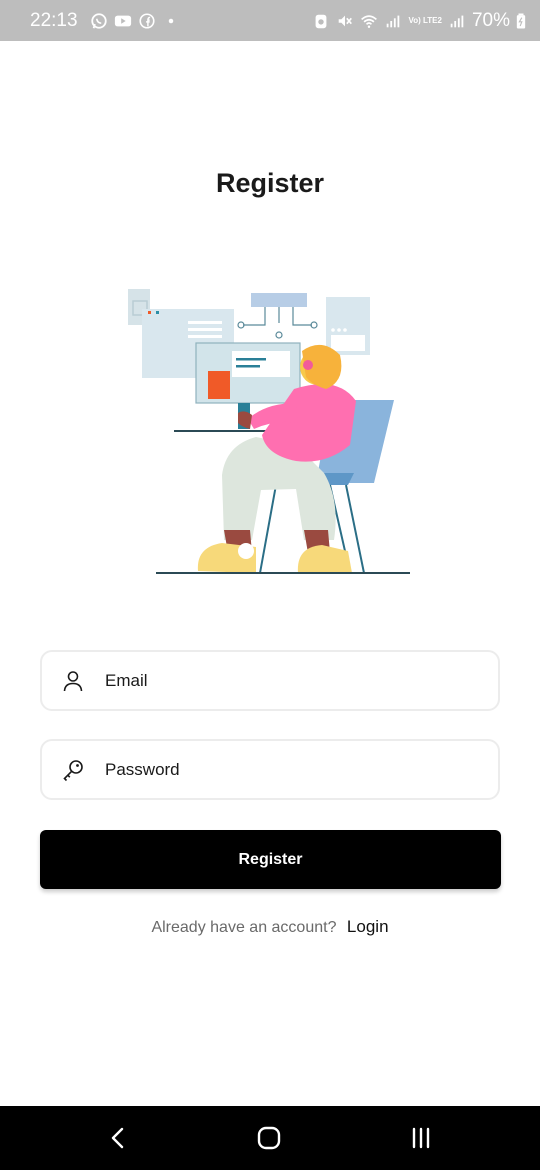 The height and width of the screenshot is (1170, 540). What do you see at coordinates (98, 20) in the screenshot?
I see `whatsapp-icon` at bounding box center [98, 20].